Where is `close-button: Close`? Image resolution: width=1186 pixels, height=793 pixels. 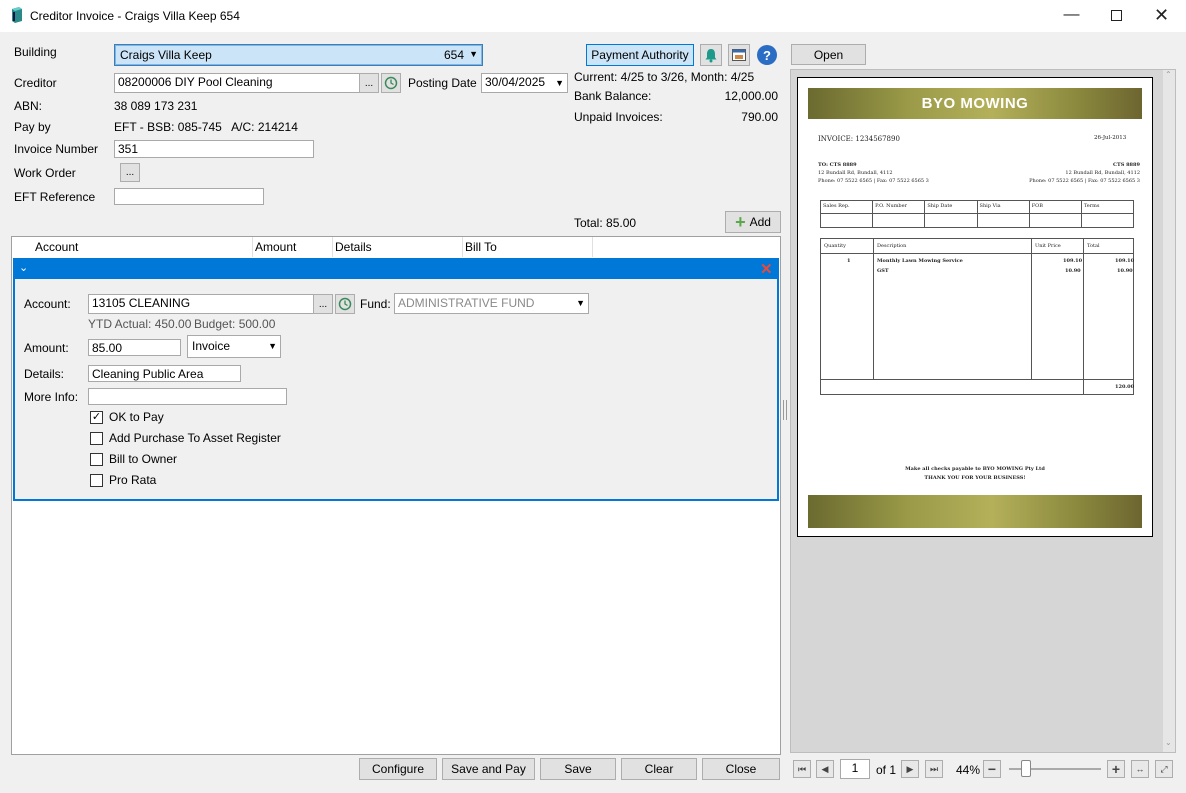
close-button: Close is located at coordinates (741, 769).